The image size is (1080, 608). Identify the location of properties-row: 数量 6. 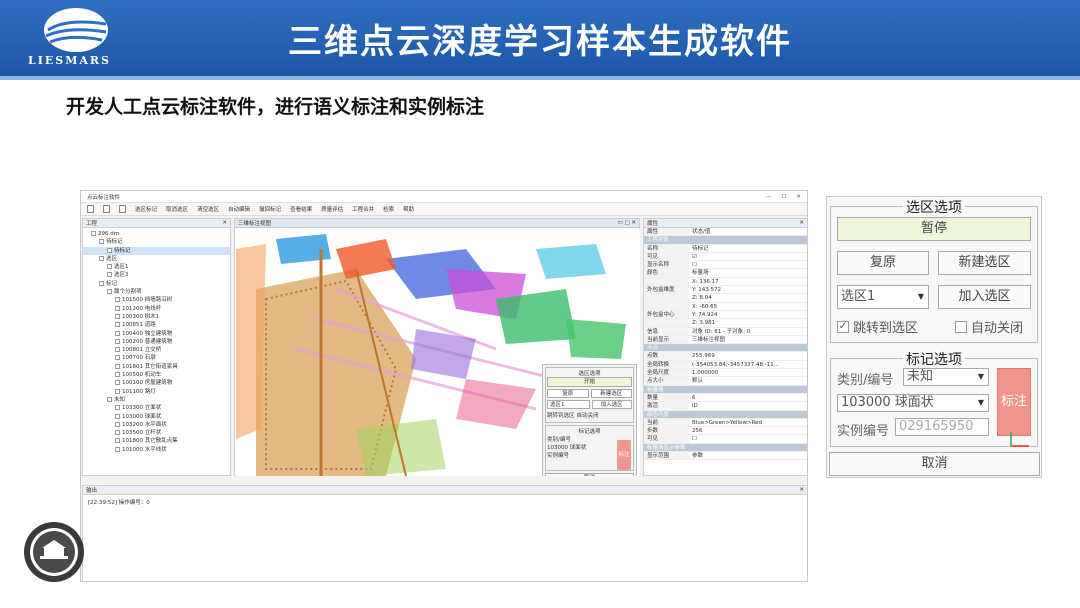
(725, 398).